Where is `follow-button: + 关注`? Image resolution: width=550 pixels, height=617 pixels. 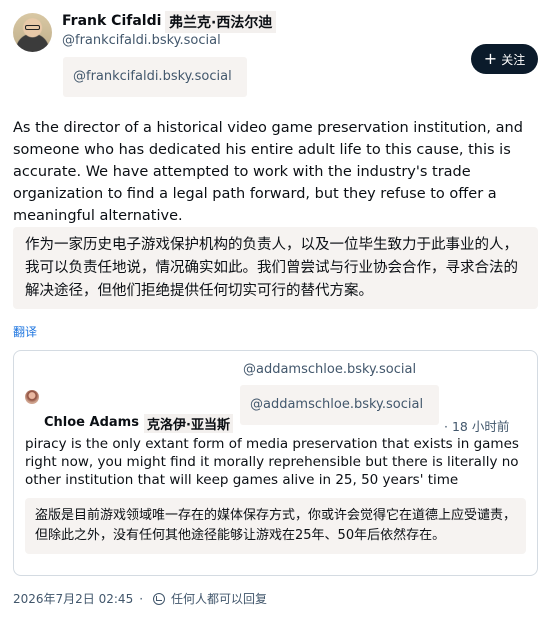
follow-button: + 关注 is located at coordinates (504, 59).